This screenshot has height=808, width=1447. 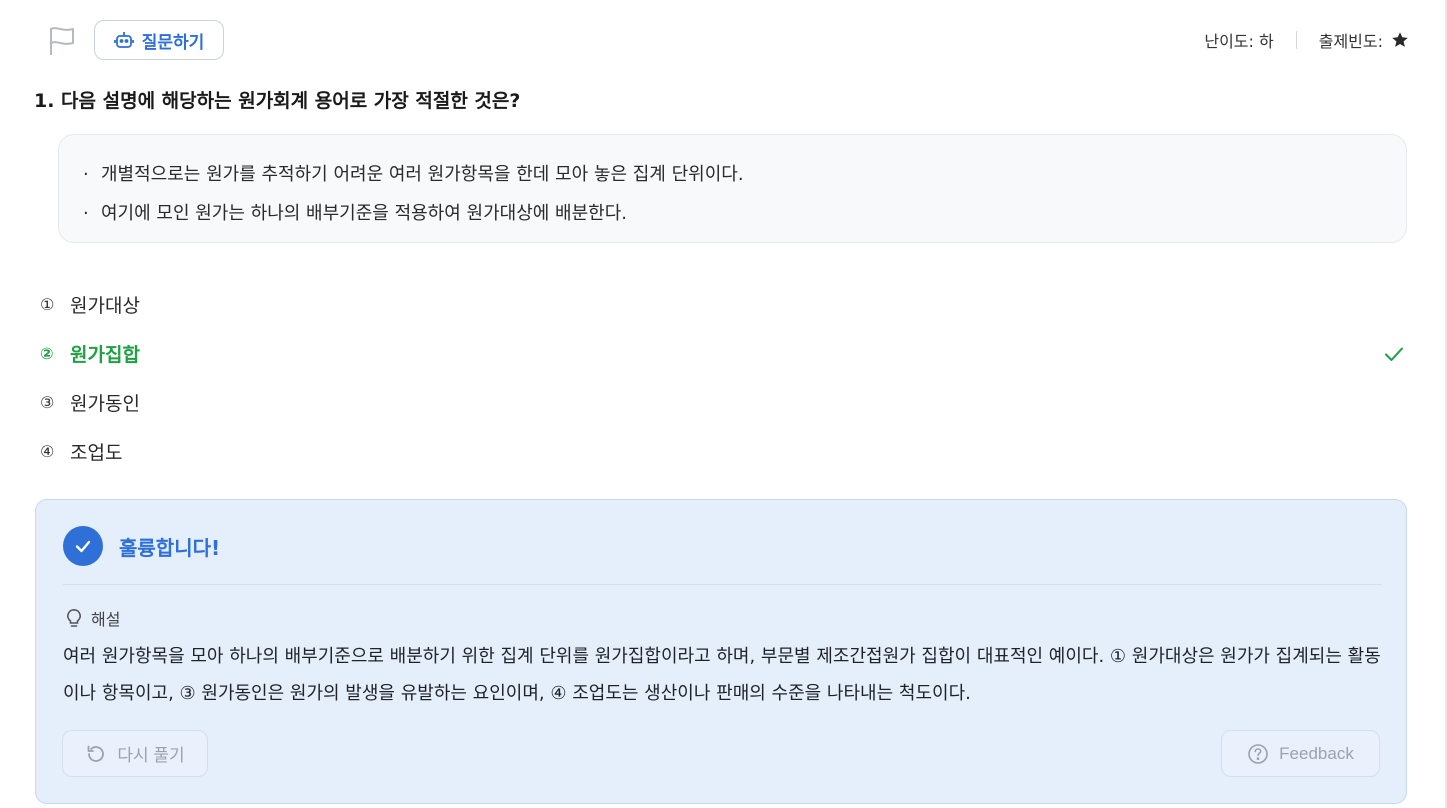 What do you see at coordinates (96, 753) in the screenshot?
I see `retry-icon` at bounding box center [96, 753].